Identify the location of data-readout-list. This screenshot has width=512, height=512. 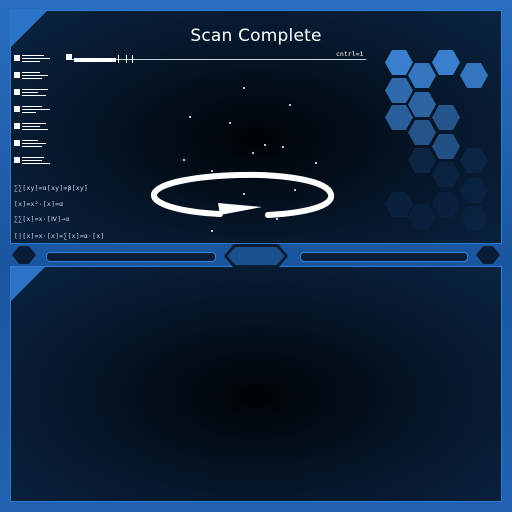
(34, 113).